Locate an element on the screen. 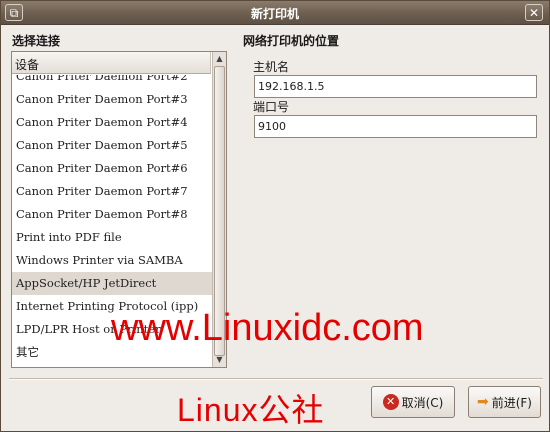  close-icon: ✕ is located at coordinates (534, 13).